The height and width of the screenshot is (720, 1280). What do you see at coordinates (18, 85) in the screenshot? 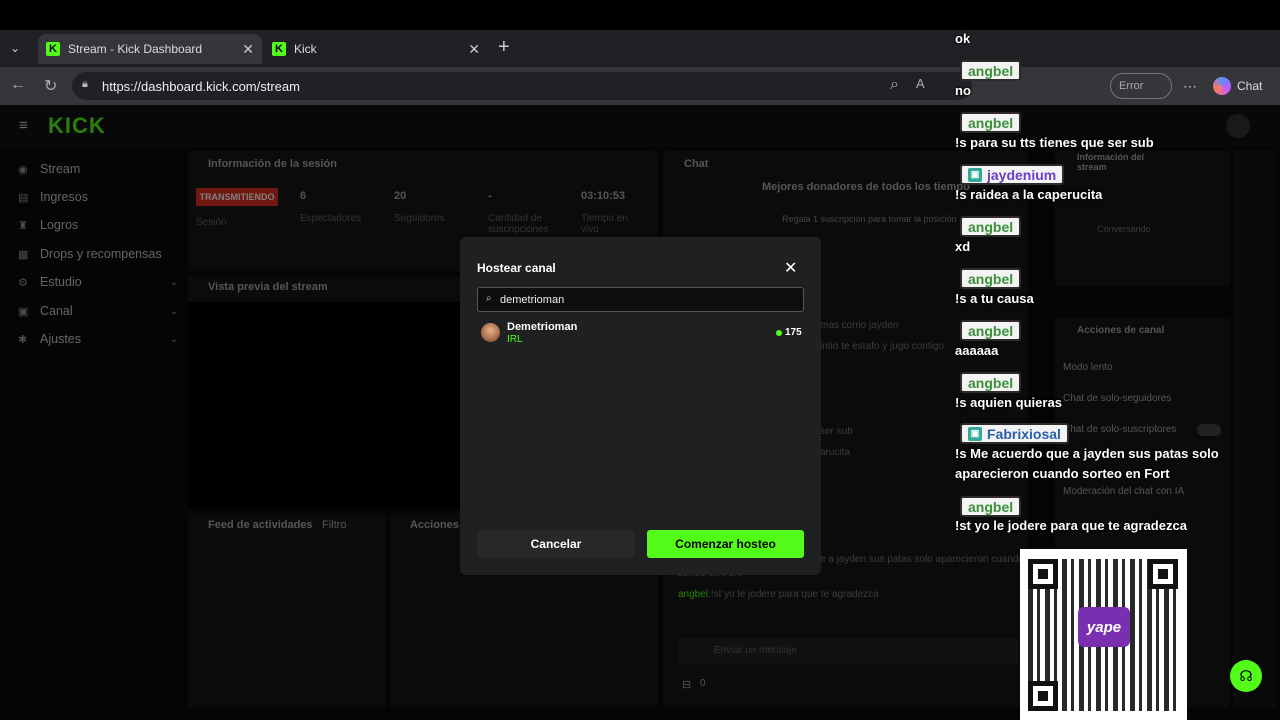
I see `back-arrow-icon: ←` at bounding box center [18, 85].